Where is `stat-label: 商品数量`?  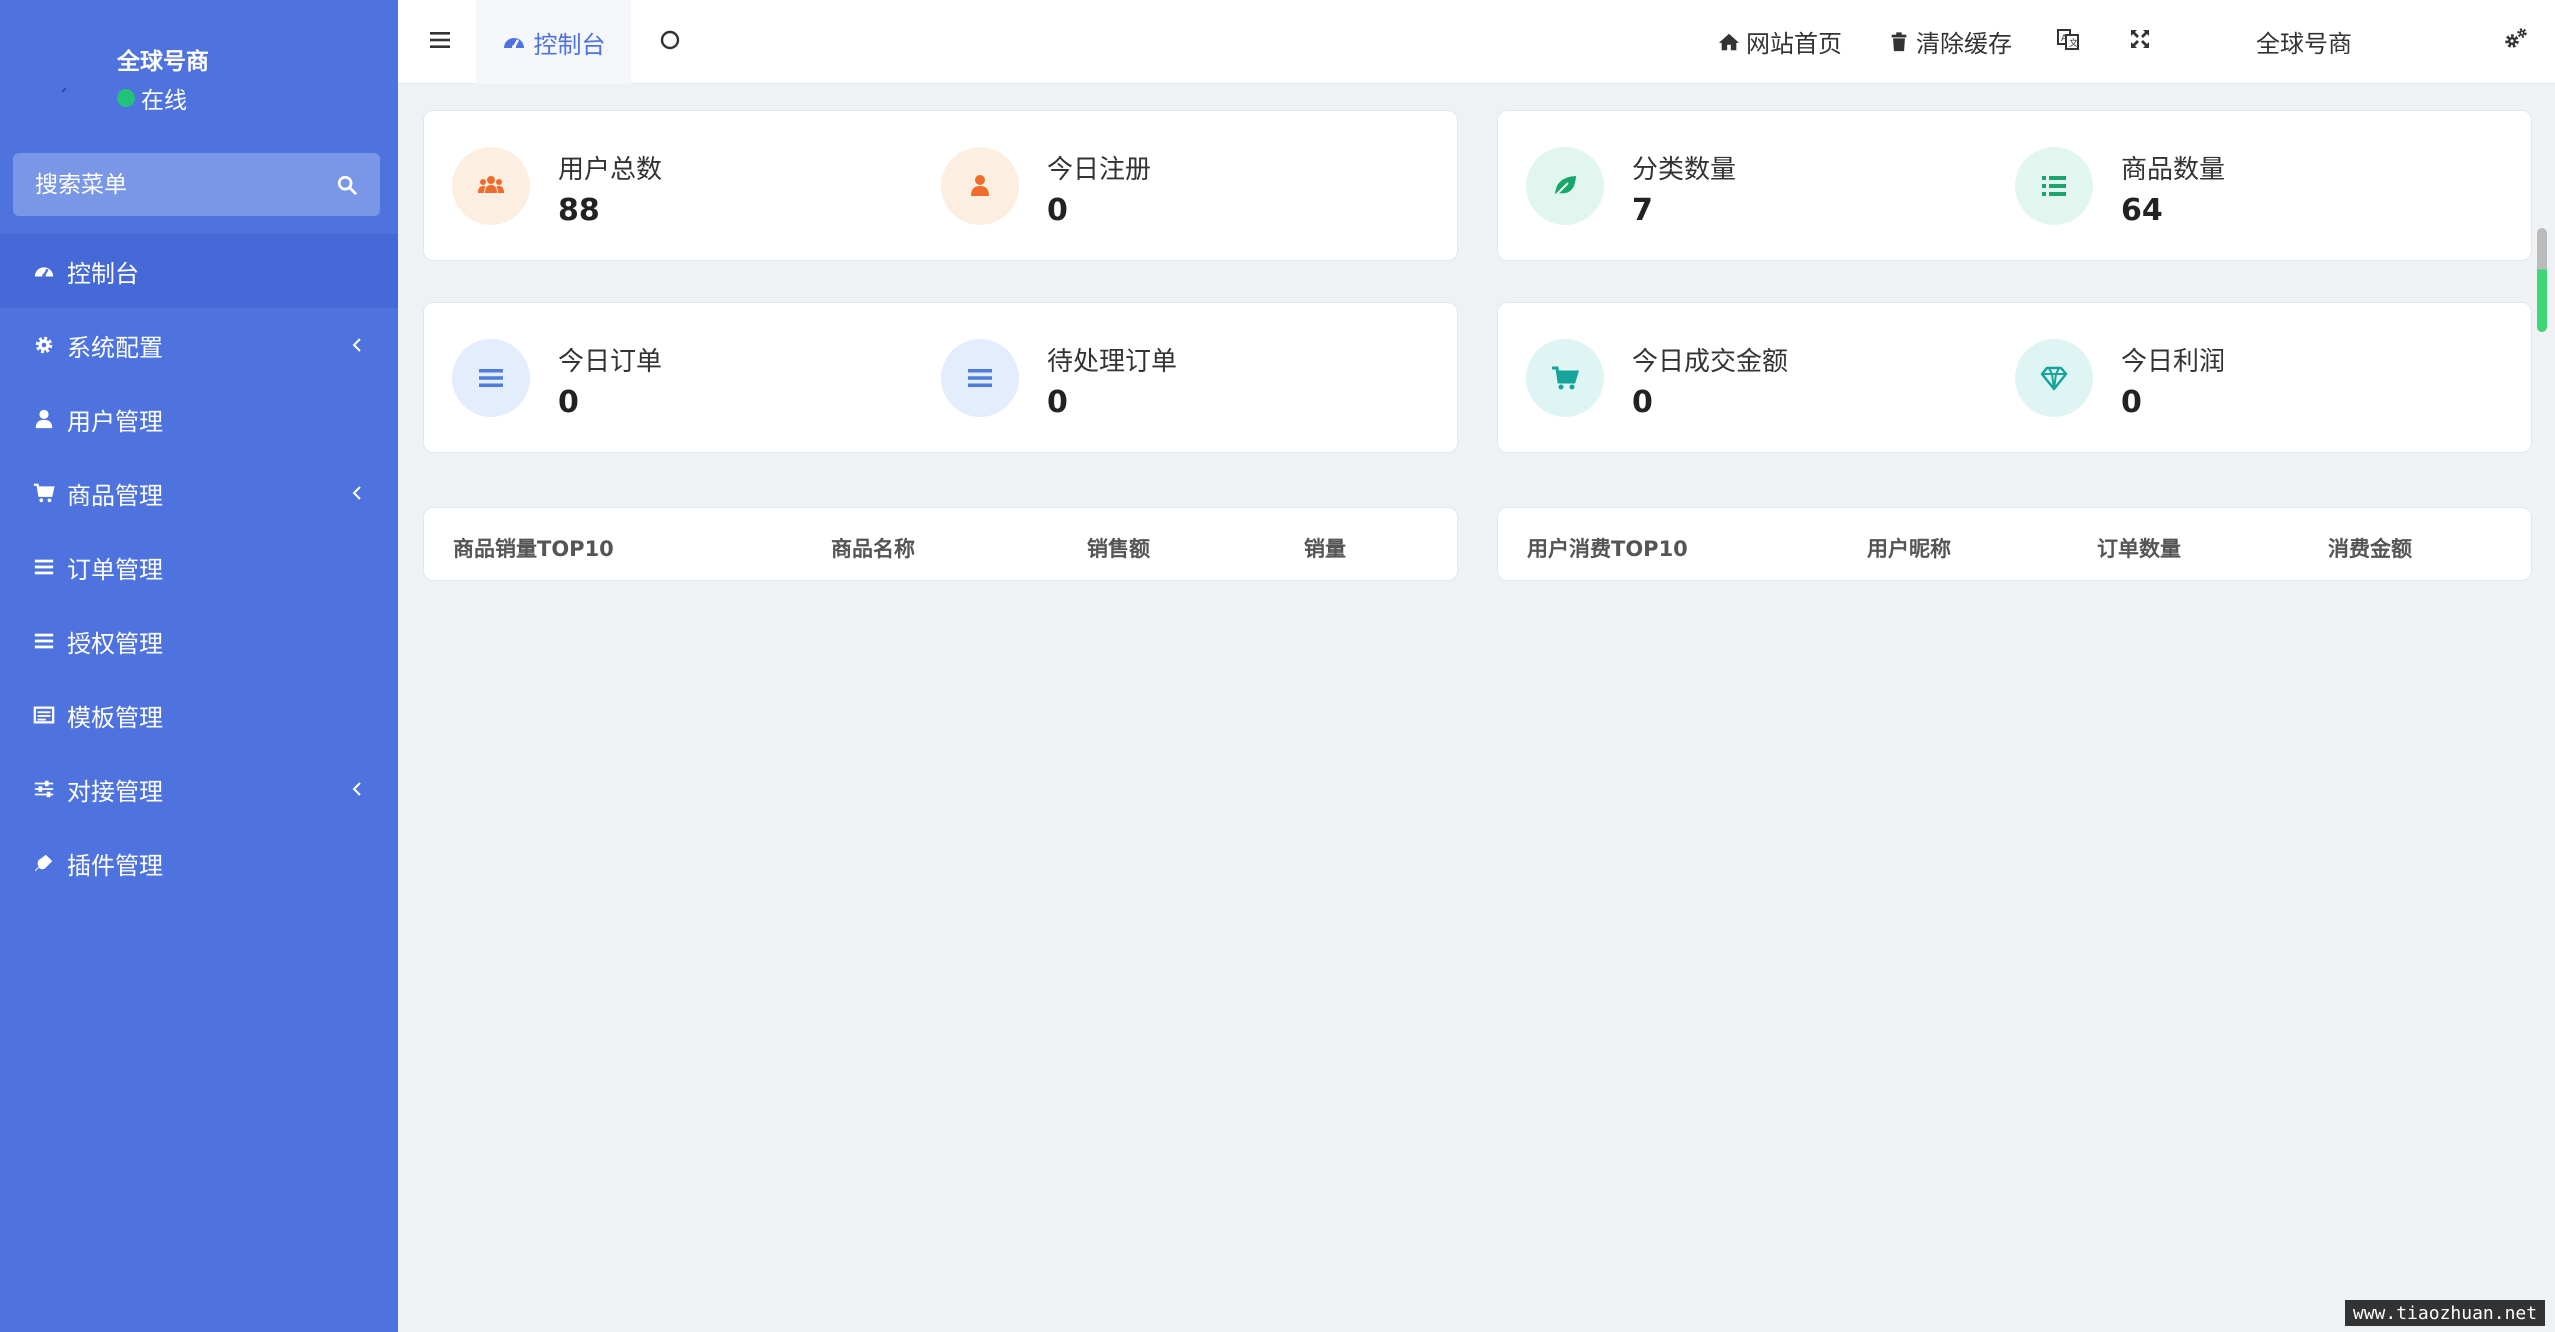
stat-label: 商品数量 is located at coordinates (2173, 170).